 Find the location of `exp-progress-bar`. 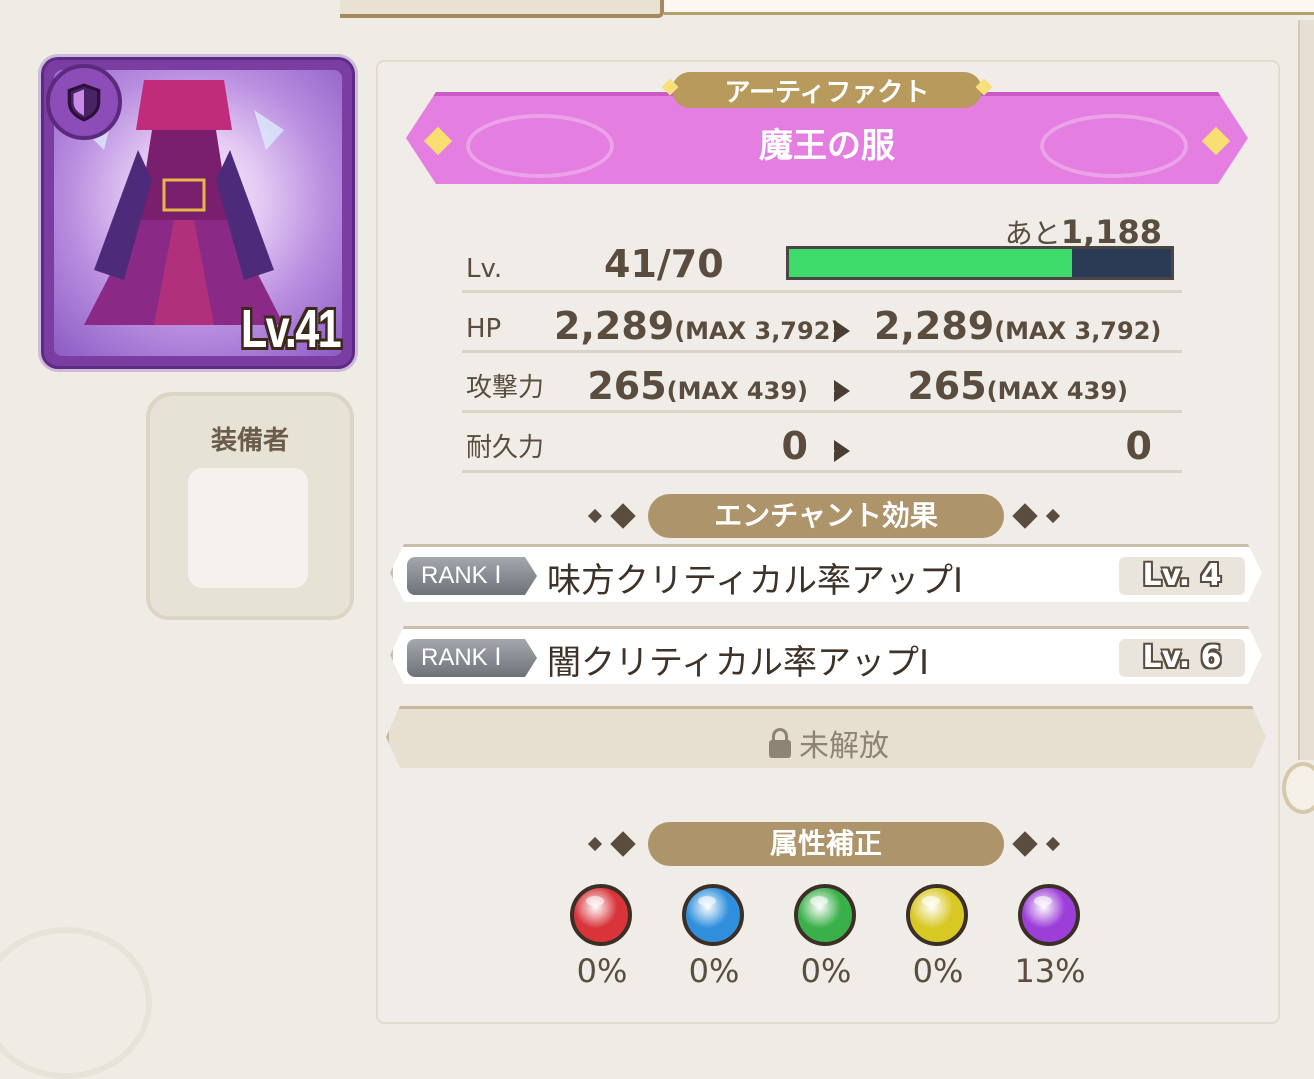

exp-progress-bar is located at coordinates (980, 263).